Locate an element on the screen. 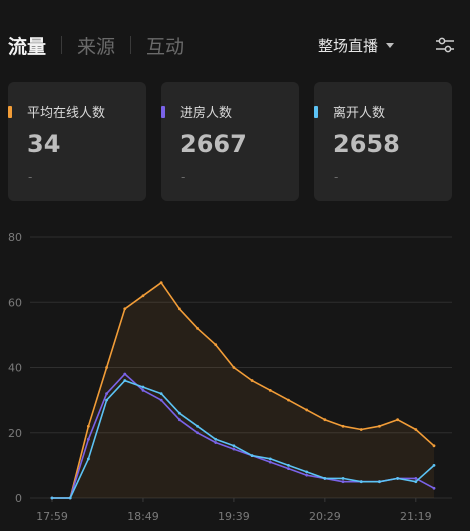 This screenshot has height=531, width=470. metric-label: 离开人数 is located at coordinates (359, 113).